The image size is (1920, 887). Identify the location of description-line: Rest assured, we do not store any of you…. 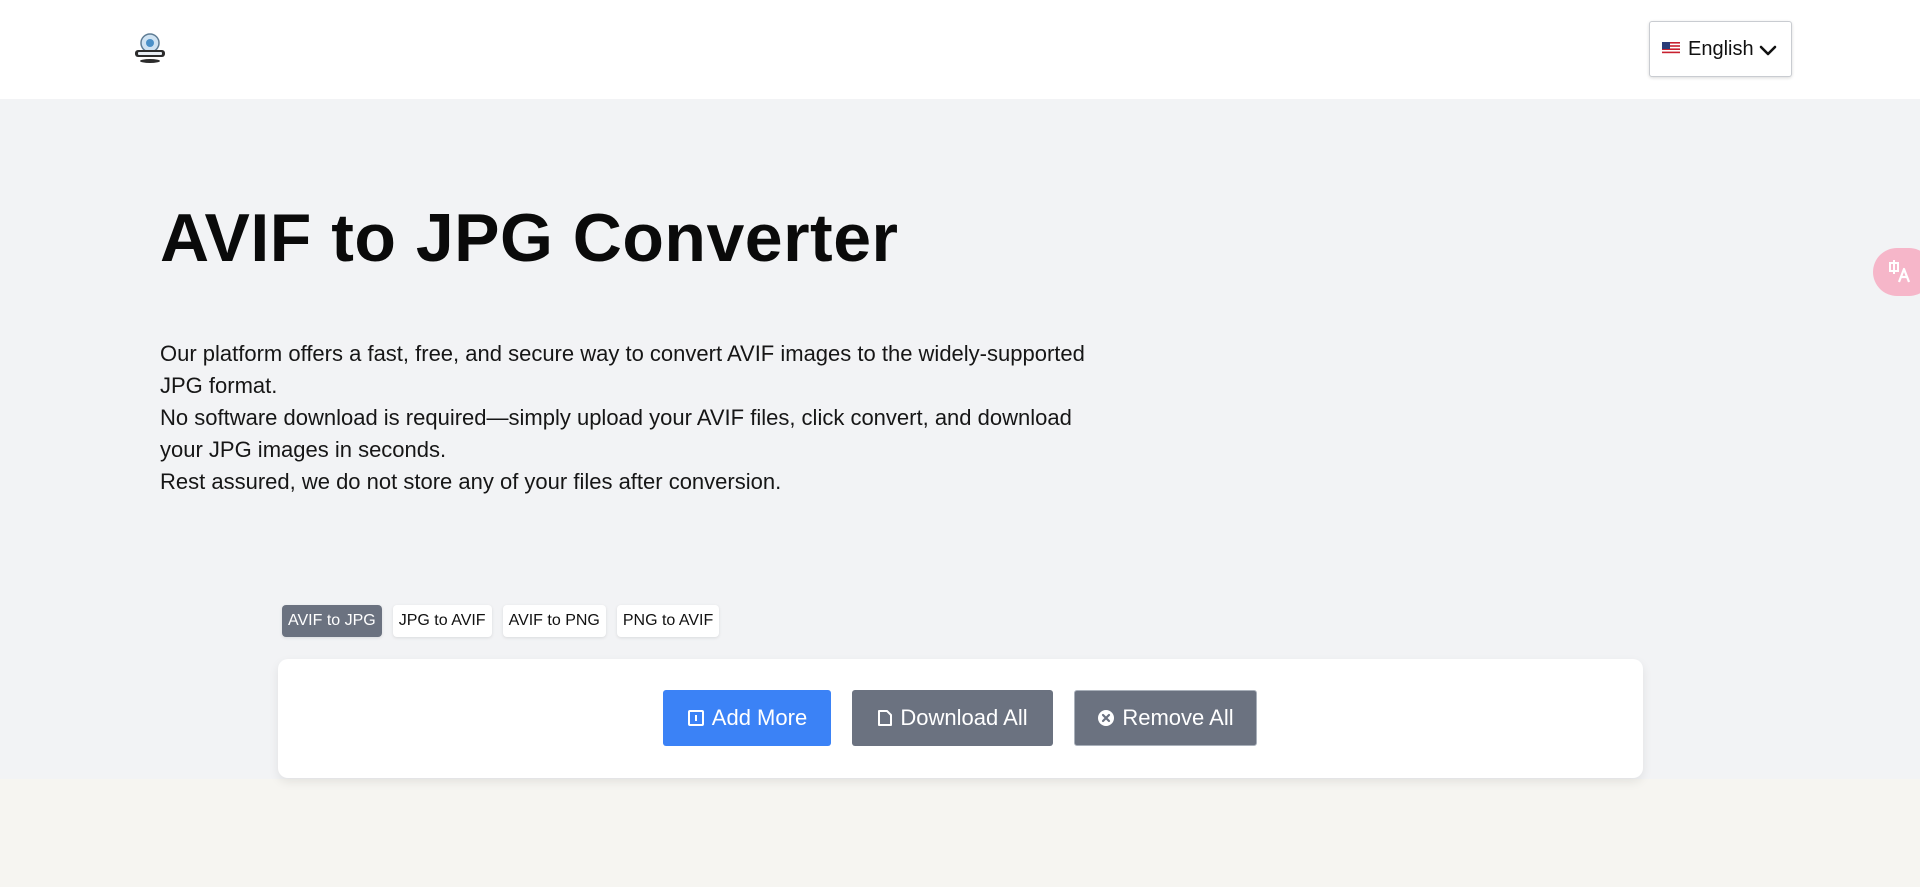
(471, 481).